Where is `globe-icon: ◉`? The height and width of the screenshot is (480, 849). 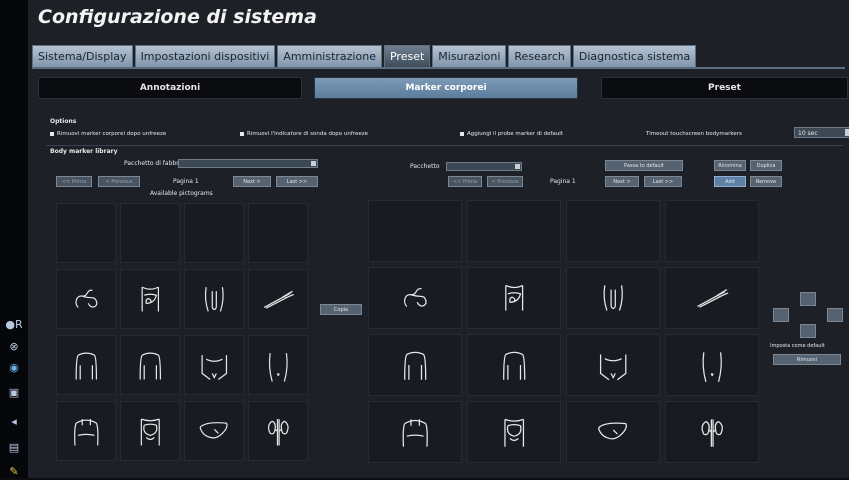
globe-icon: ◉ is located at coordinates (14, 367).